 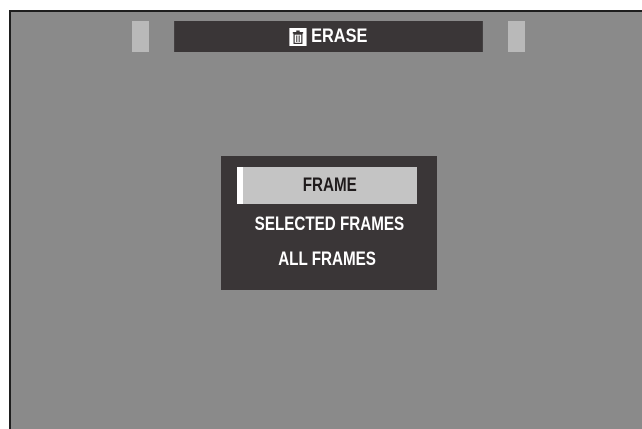 I want to click on title-bar: ERASE, so click(x=328, y=36).